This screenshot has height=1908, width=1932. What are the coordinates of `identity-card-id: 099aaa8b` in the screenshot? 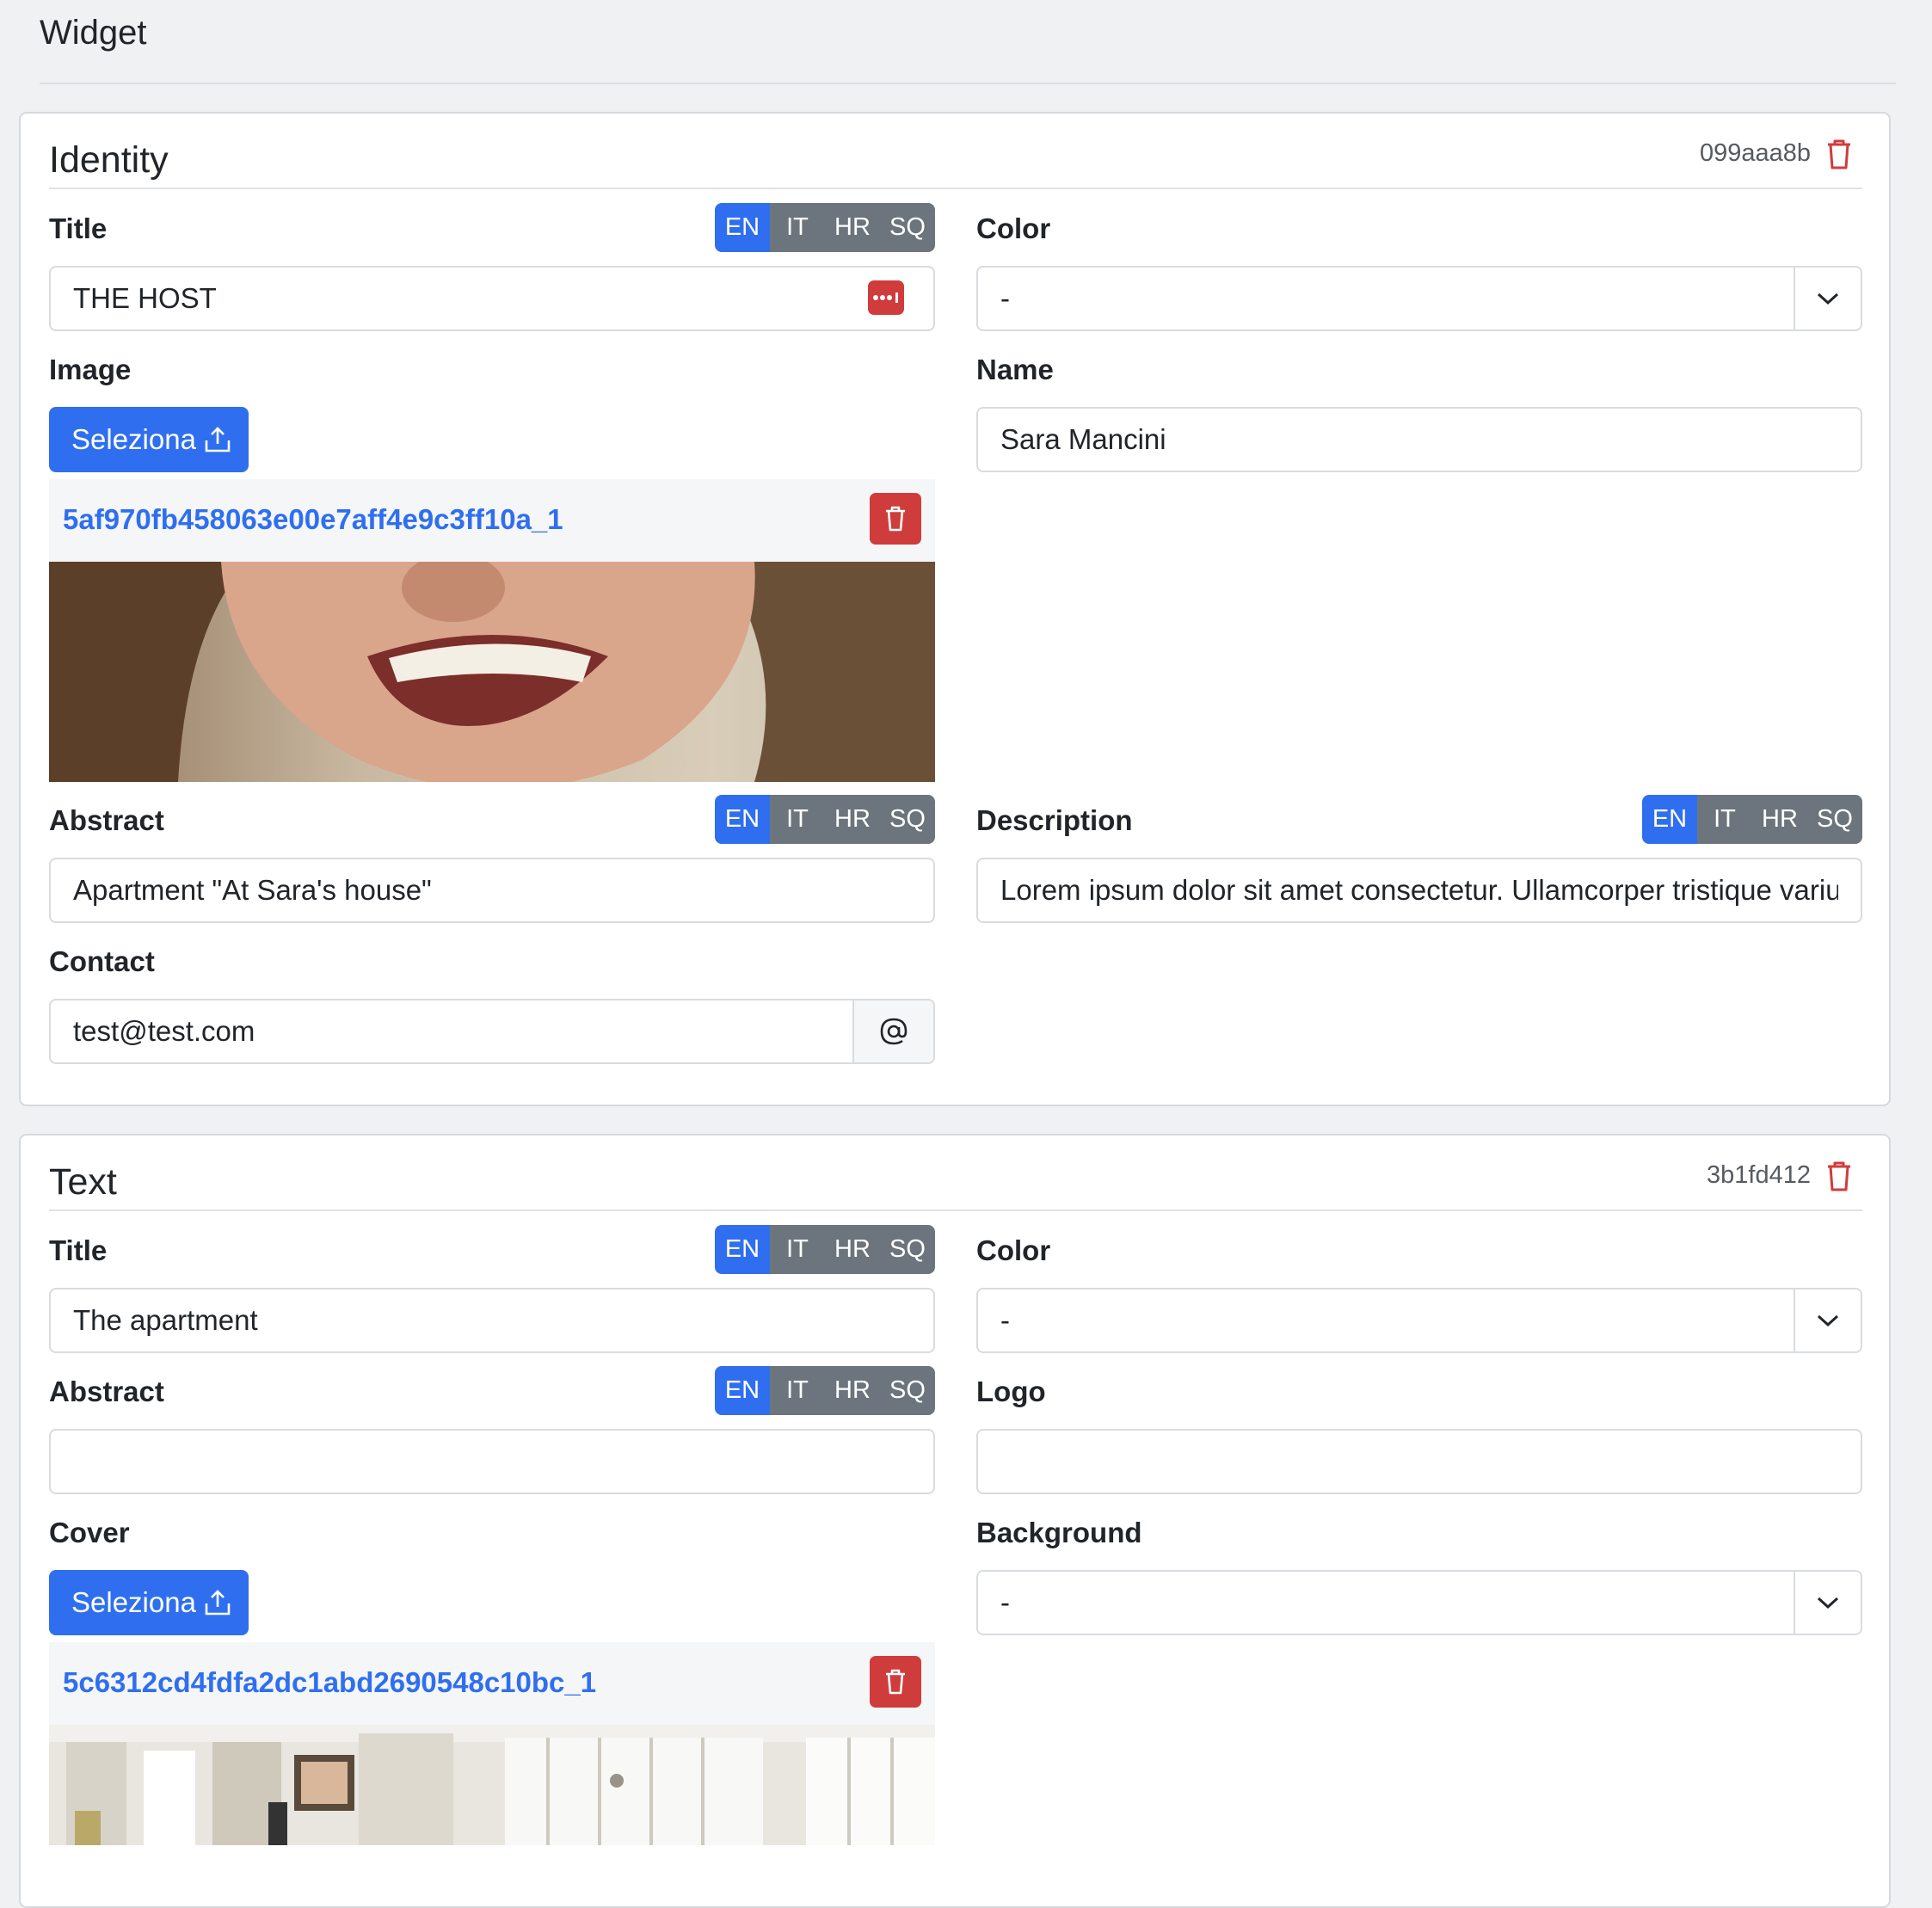 It's located at (1755, 153).